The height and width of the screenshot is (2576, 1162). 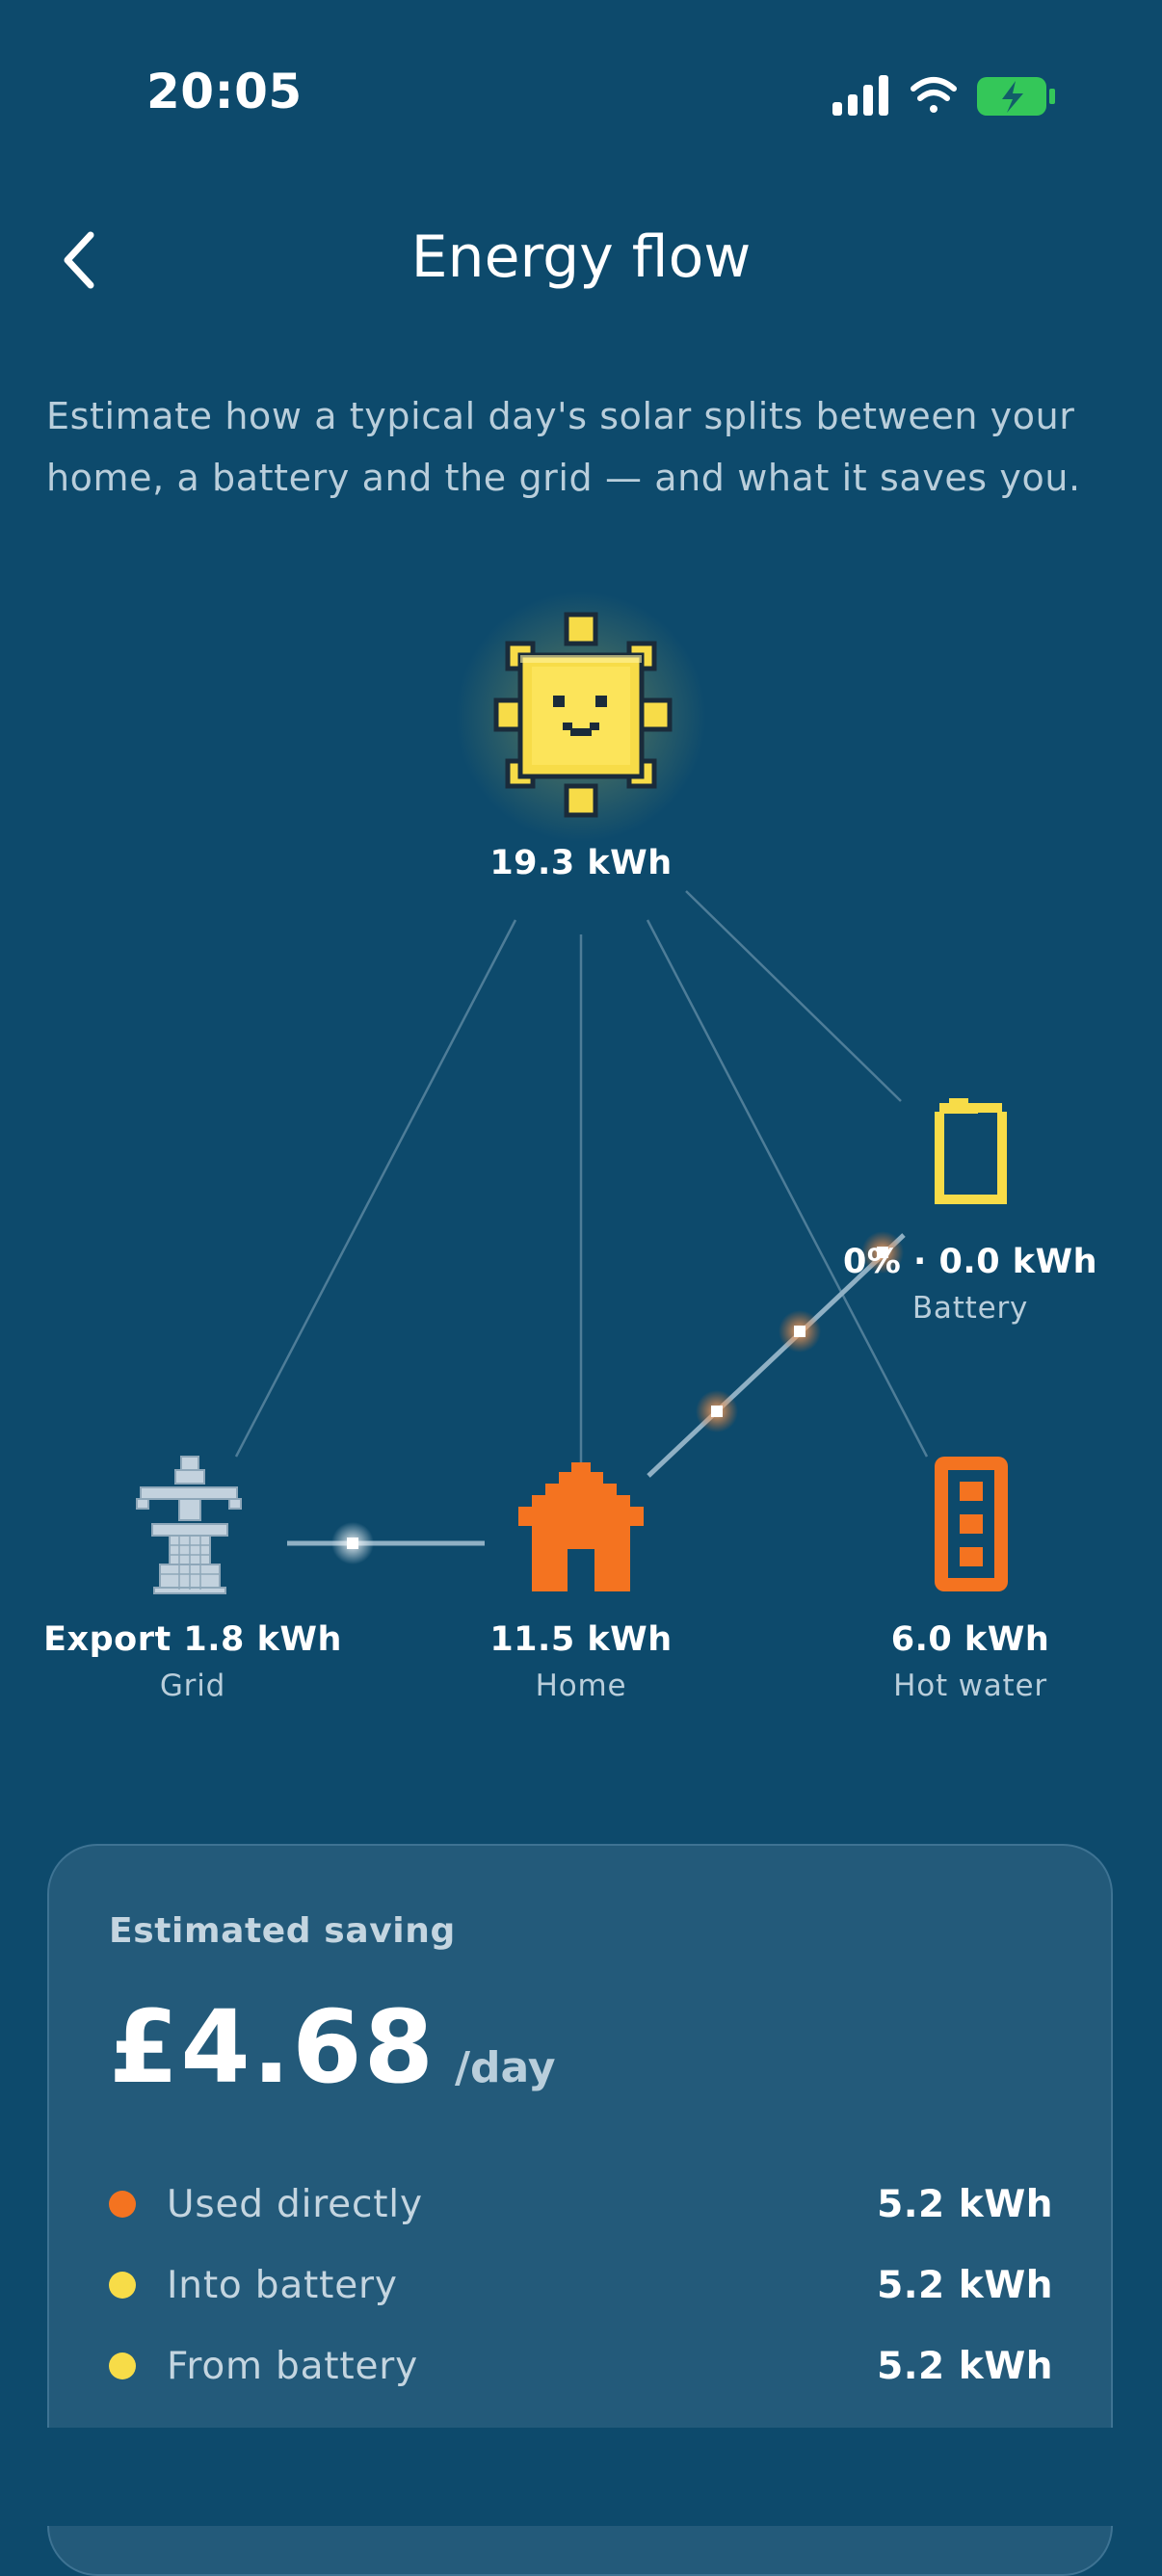 I want to click on home-value: 11.5 kWh, so click(x=581, y=1640).